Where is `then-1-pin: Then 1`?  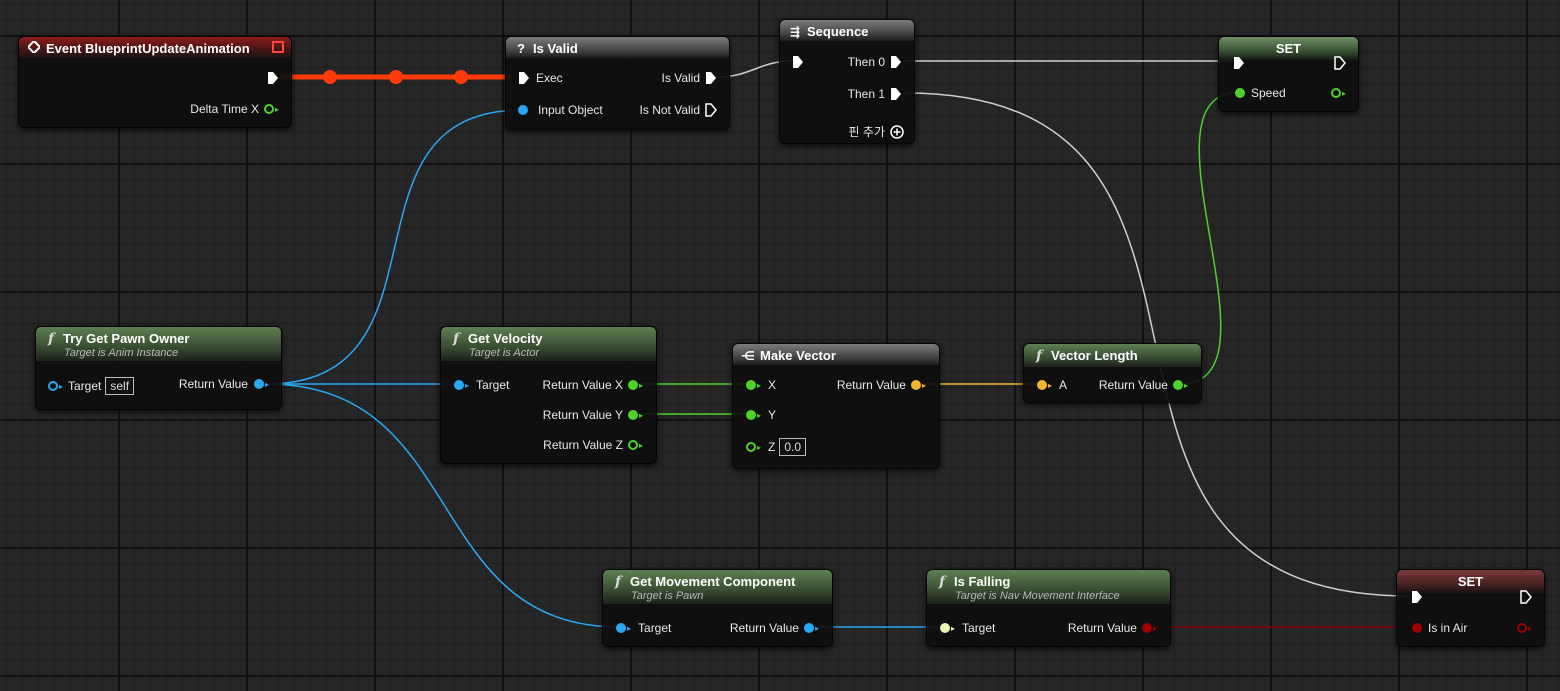
then-1-pin: Then 1 is located at coordinates (875, 94).